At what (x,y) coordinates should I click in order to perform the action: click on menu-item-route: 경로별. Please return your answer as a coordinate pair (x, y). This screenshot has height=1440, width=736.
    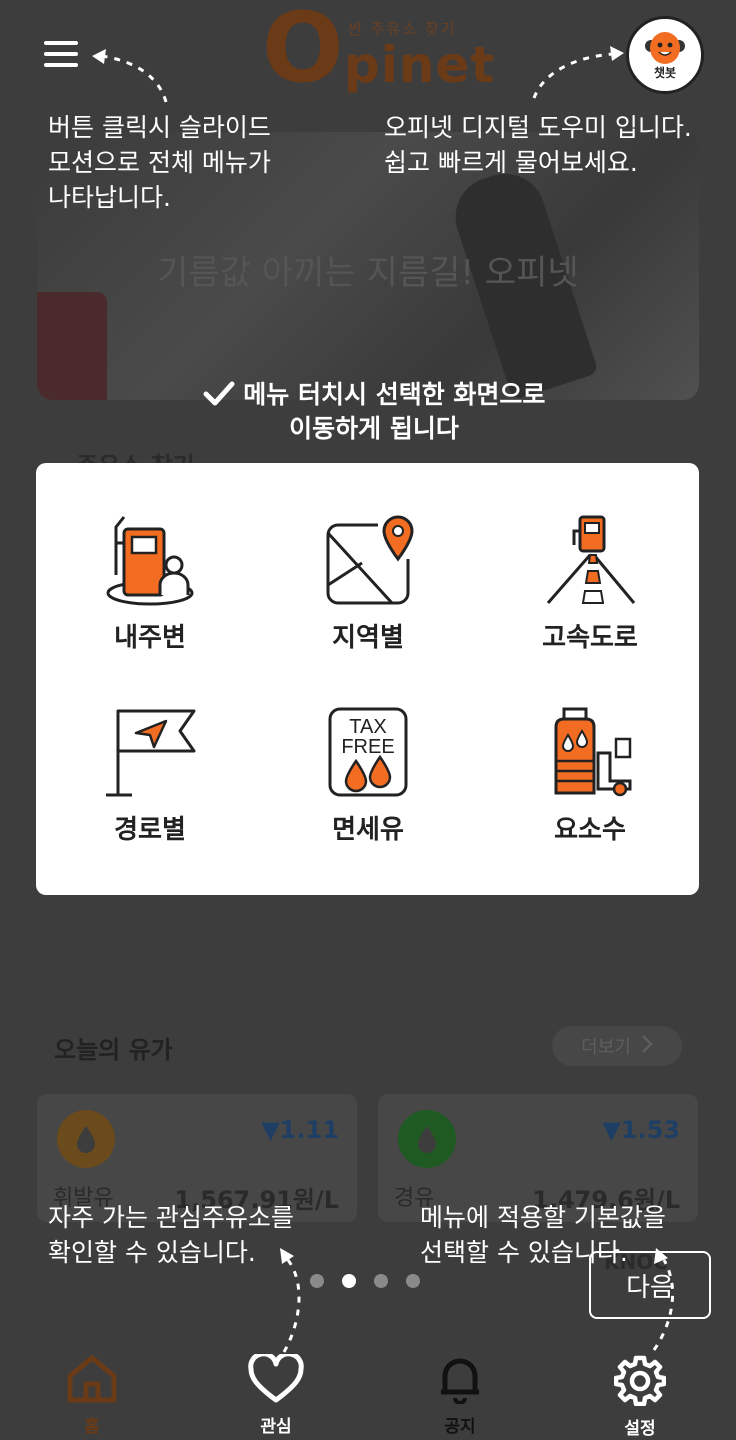
    Looking at the image, I should click on (150, 795).